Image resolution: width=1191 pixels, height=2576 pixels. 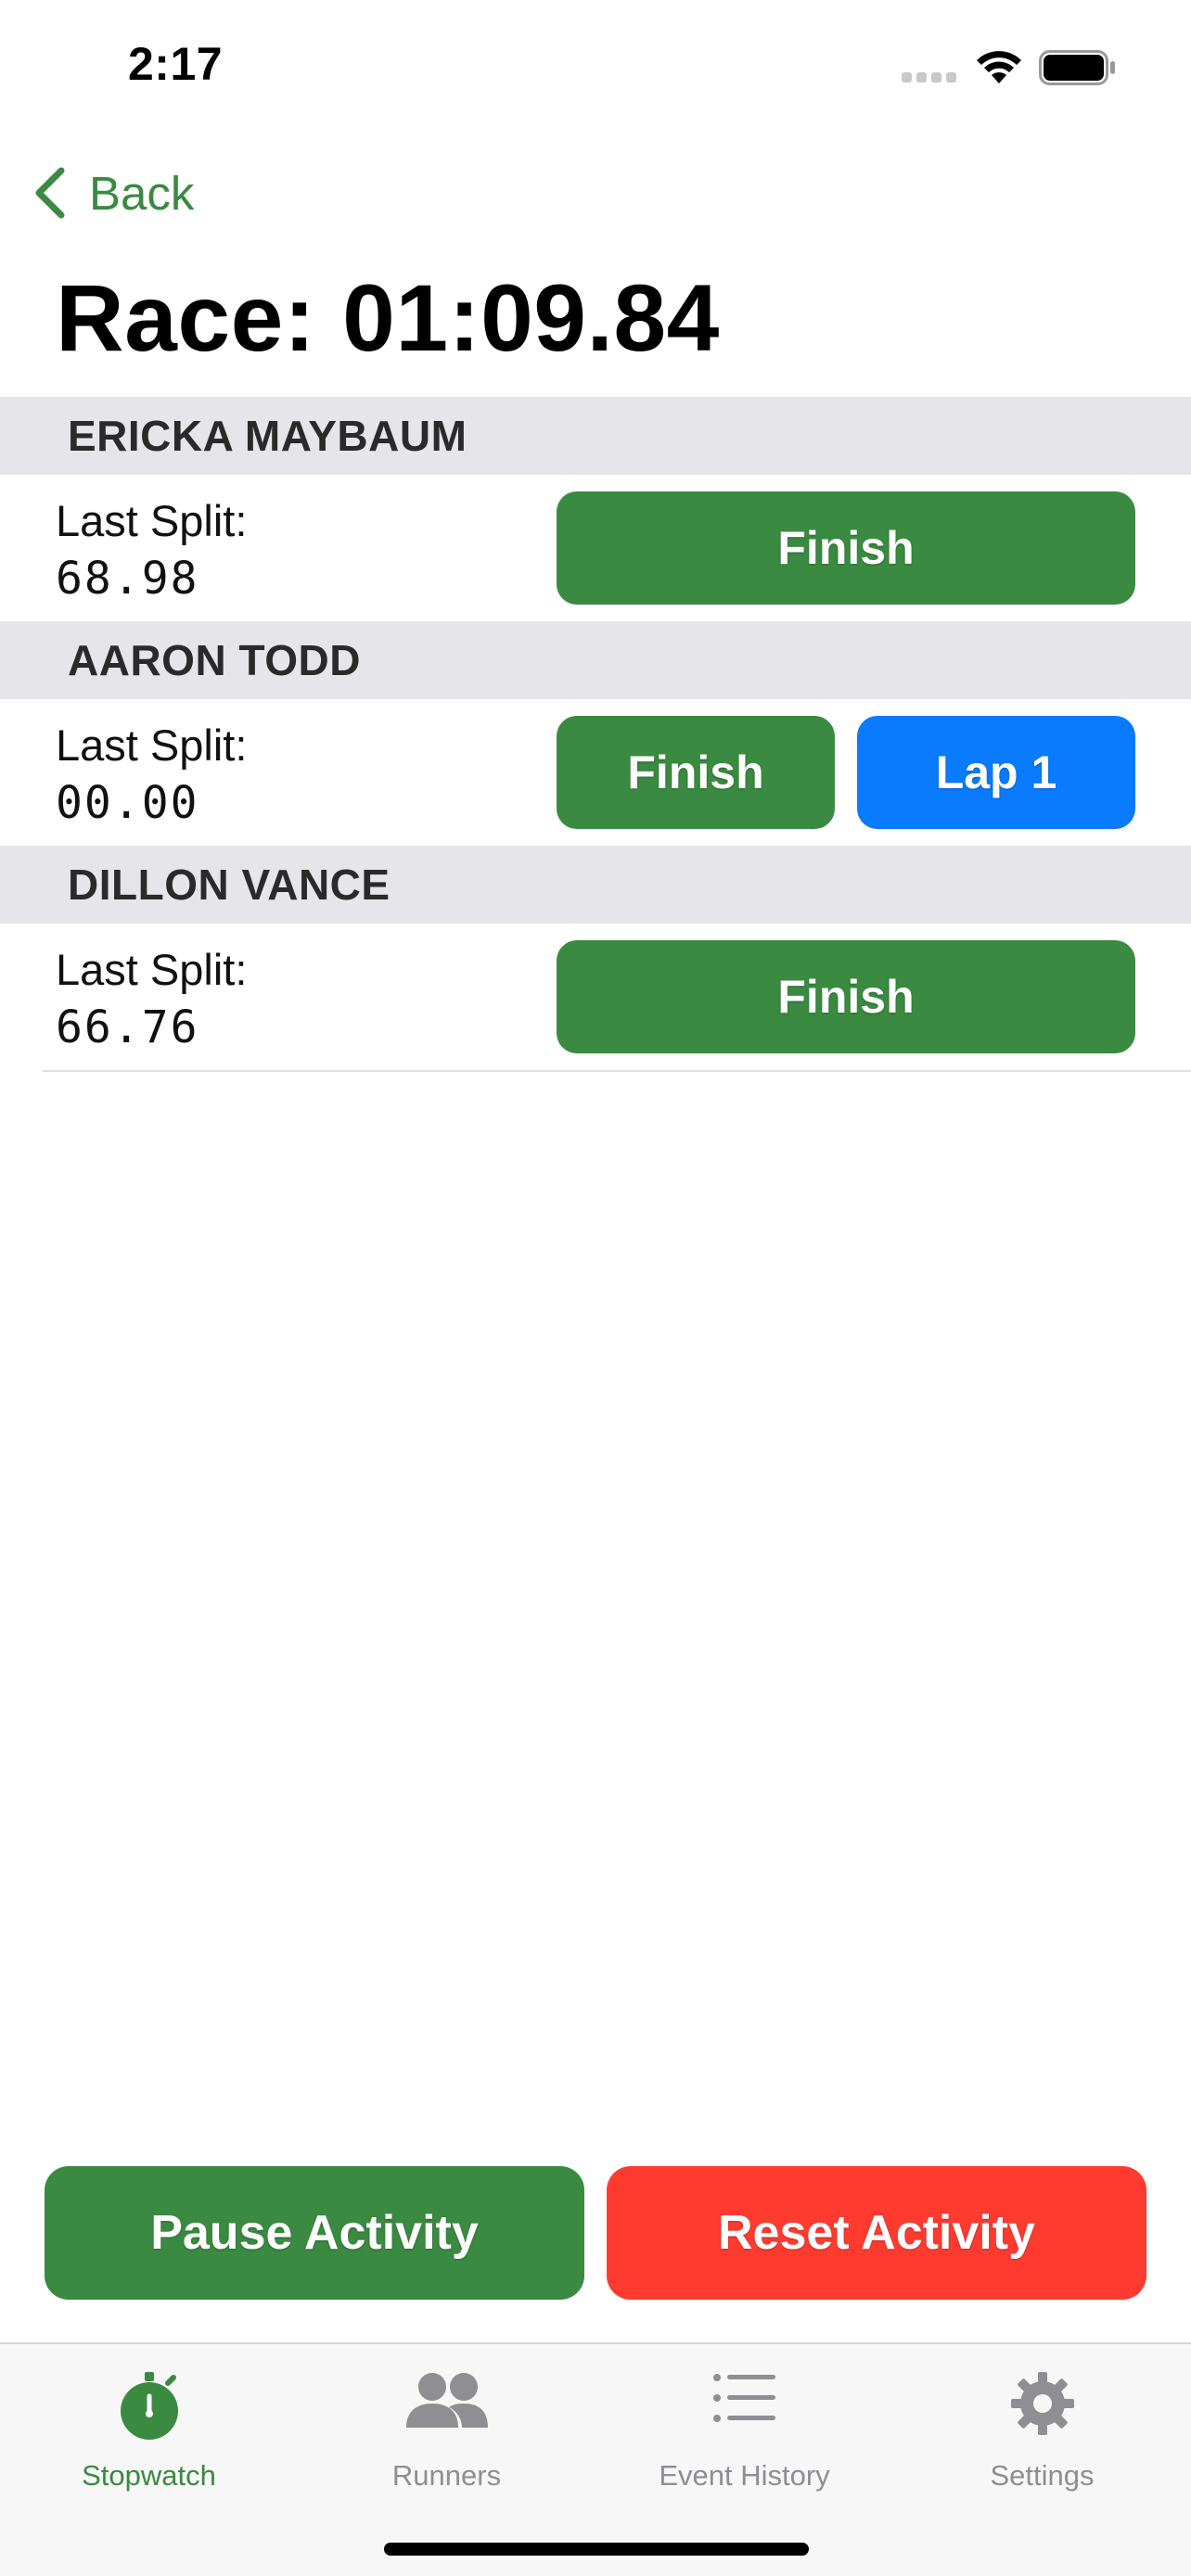 I want to click on runner-row: Last Split: 68.98 Finish, so click(x=595, y=548).